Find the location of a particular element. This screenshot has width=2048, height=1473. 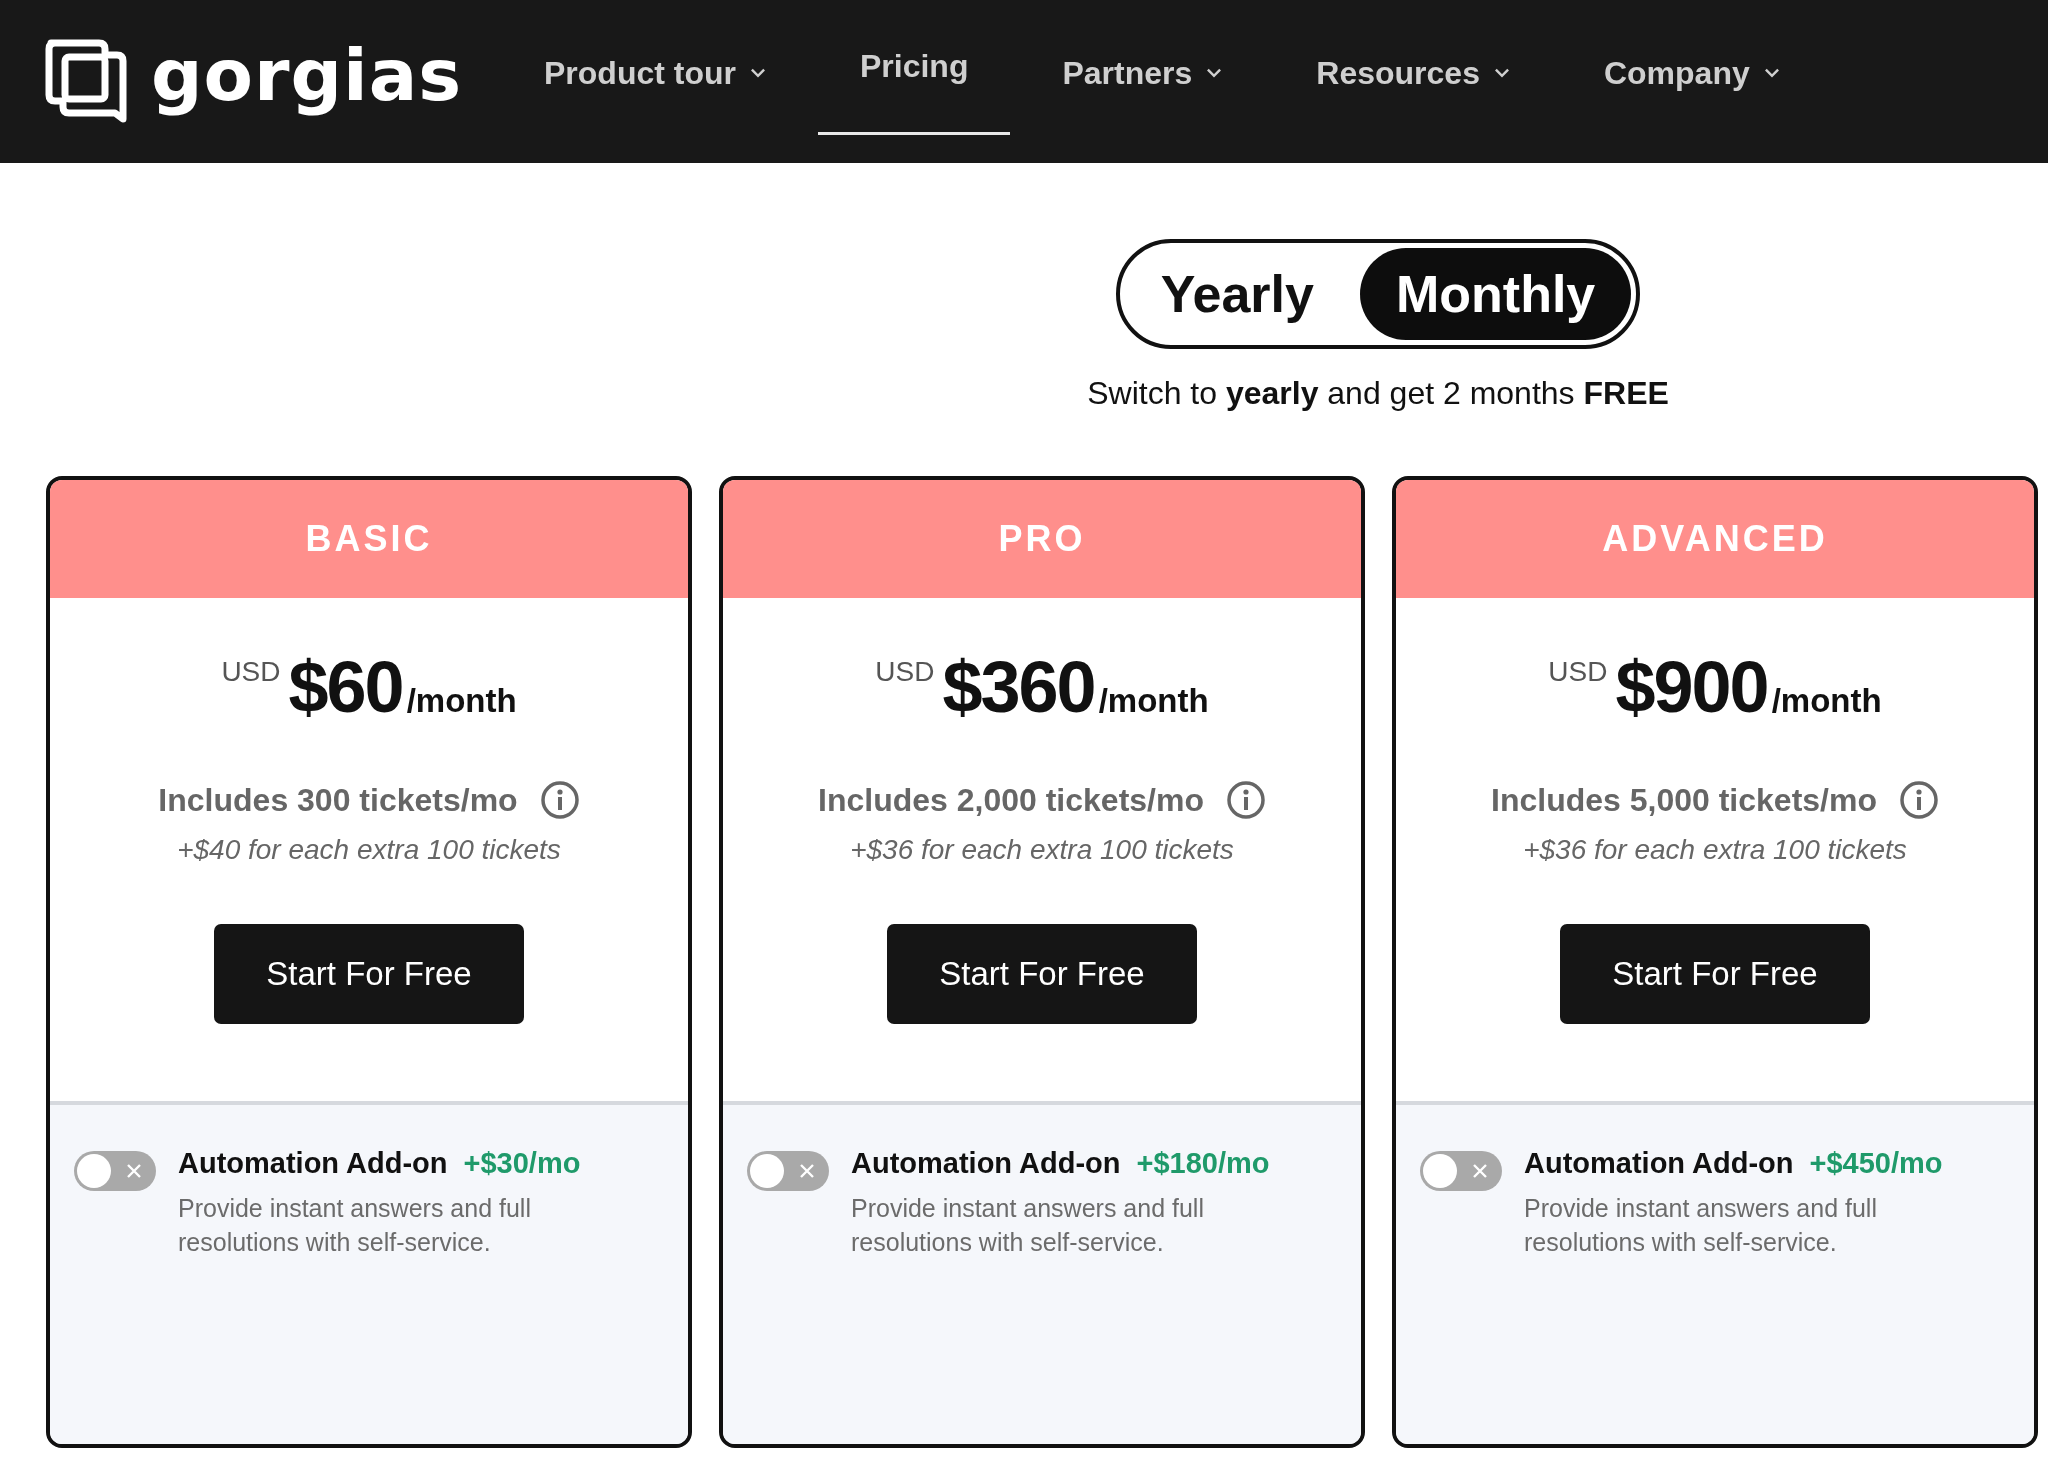

tickets-included: Includes 5,000 tickets/mo is located at coordinates (1684, 800).